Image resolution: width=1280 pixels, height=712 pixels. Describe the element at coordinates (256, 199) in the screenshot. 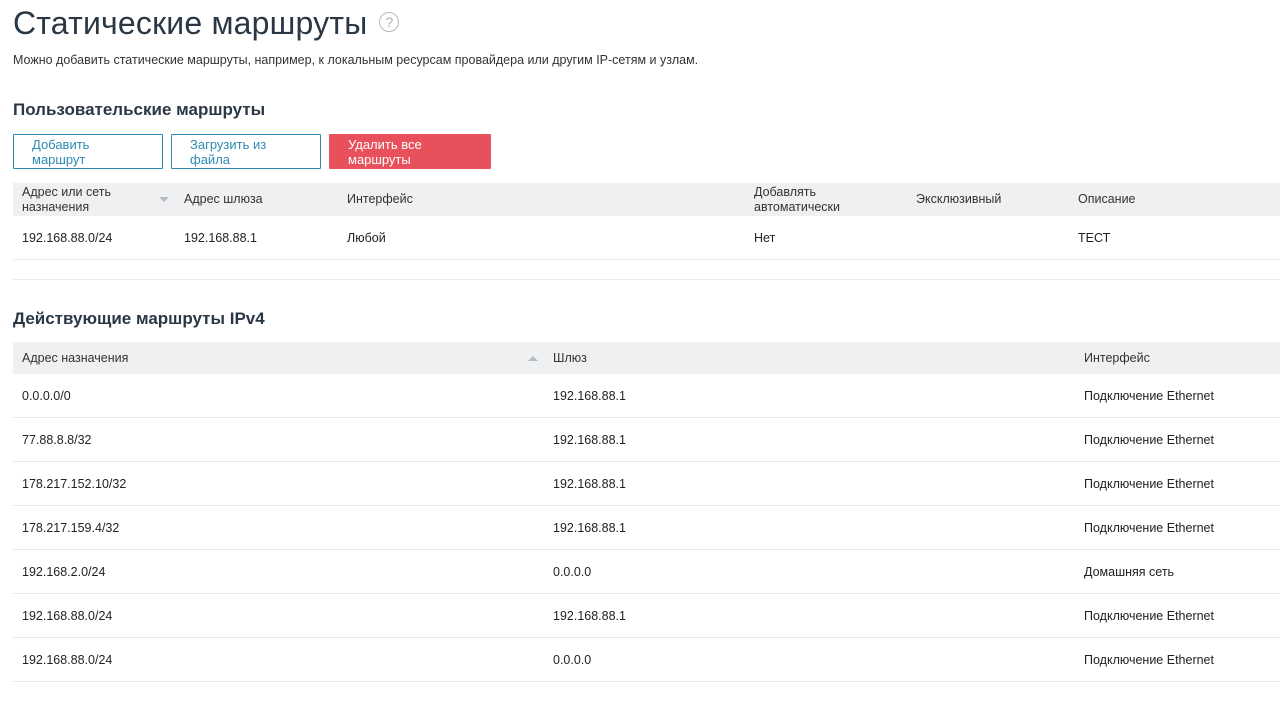

I see `column-header-gateway: Адрес шлюза` at that location.